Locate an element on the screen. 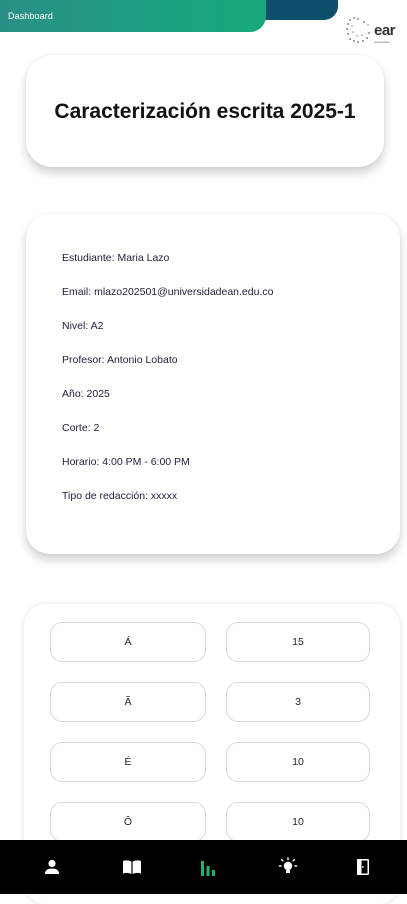  nav-profile is located at coordinates (52, 867).